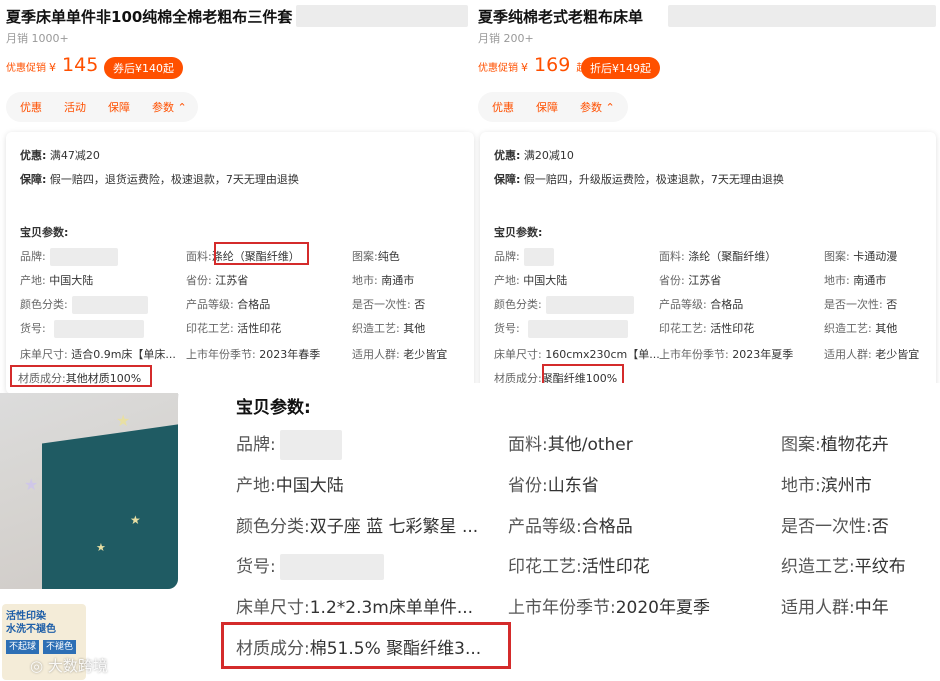  I want to click on right-param-print: 印花工艺: 活性印花, so click(707, 328).